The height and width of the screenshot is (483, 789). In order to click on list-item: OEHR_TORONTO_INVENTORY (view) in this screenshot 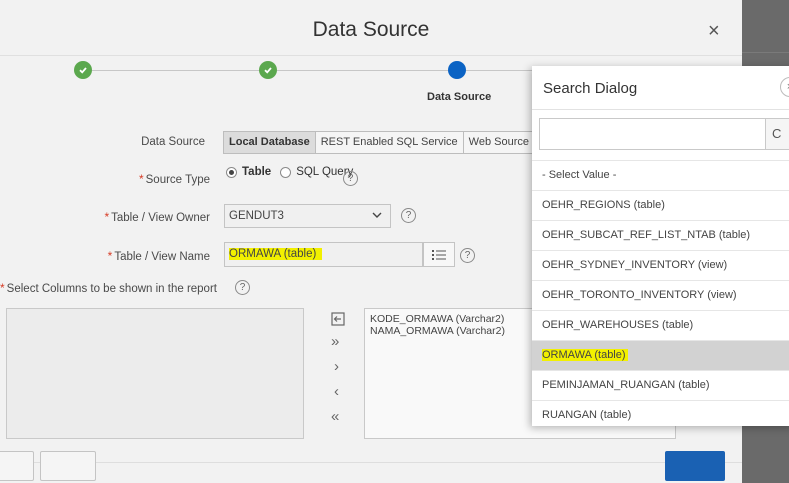, I will do `click(660, 295)`.